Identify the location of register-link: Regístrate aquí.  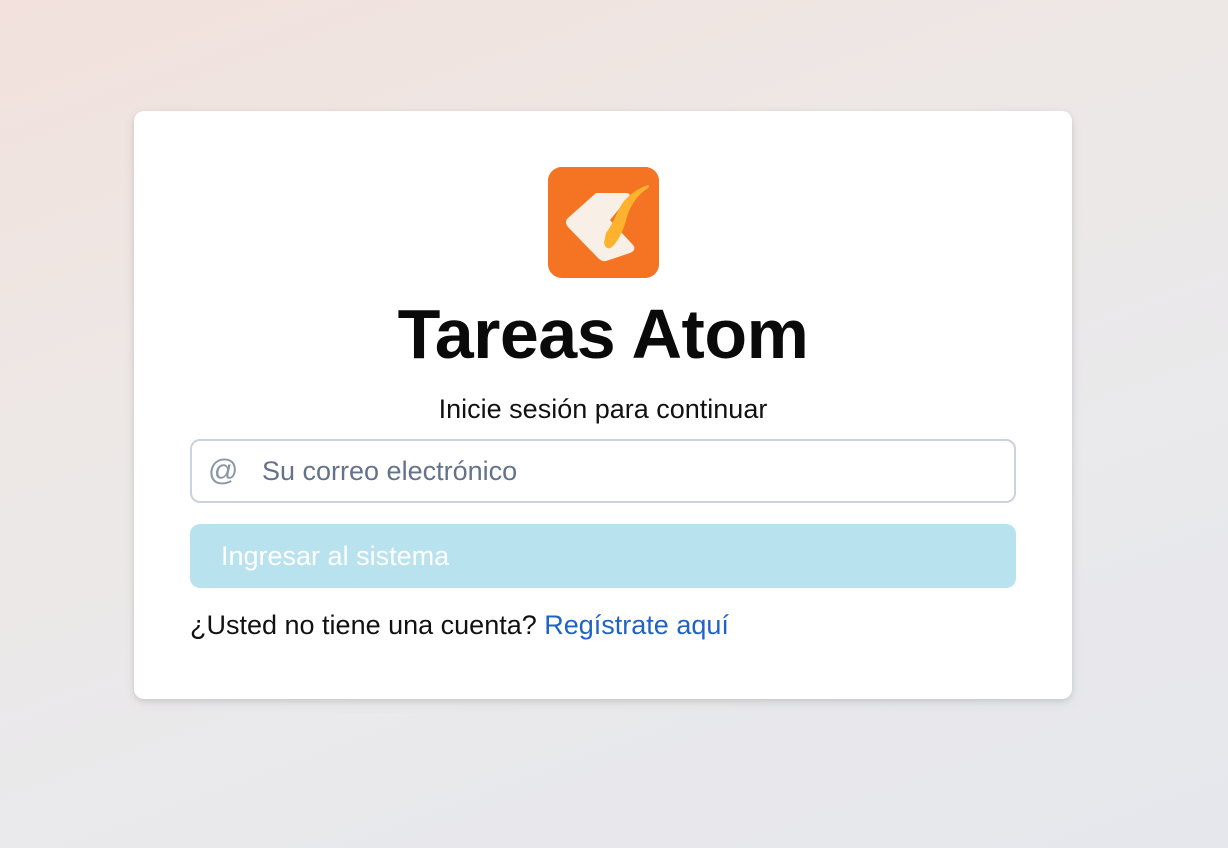
(636, 625).